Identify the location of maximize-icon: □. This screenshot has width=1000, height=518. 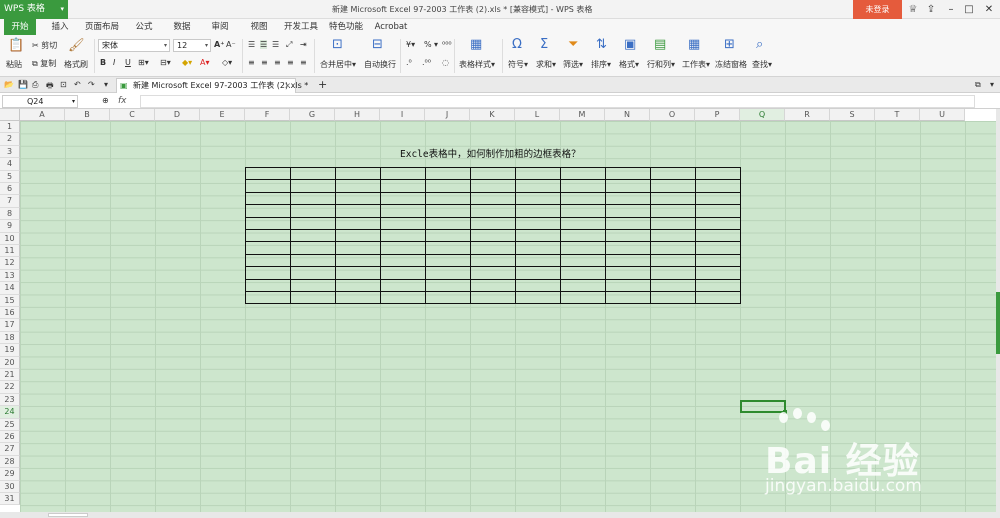
(969, 9).